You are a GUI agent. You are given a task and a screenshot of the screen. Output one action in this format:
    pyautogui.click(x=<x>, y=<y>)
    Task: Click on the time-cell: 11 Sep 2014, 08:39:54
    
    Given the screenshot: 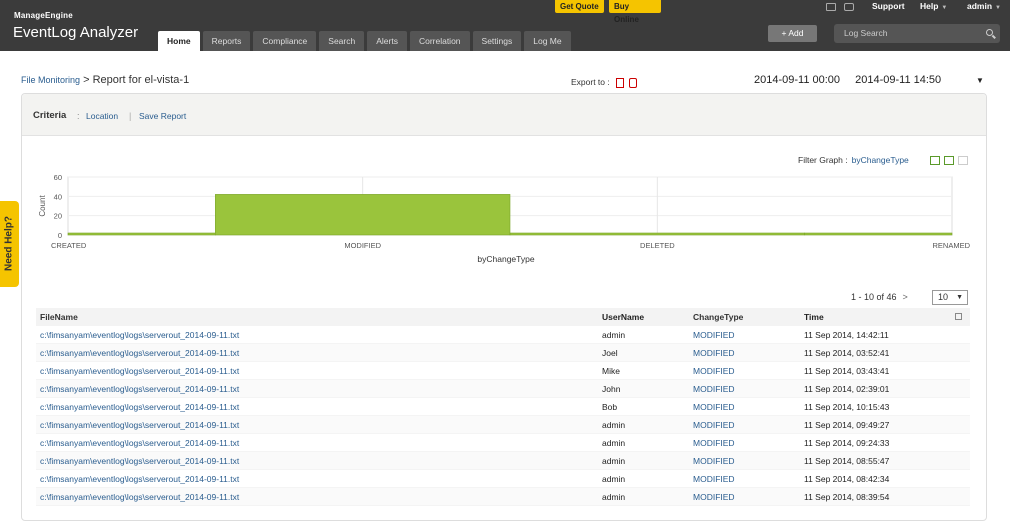 What is the action you would take?
    pyautogui.click(x=847, y=497)
    